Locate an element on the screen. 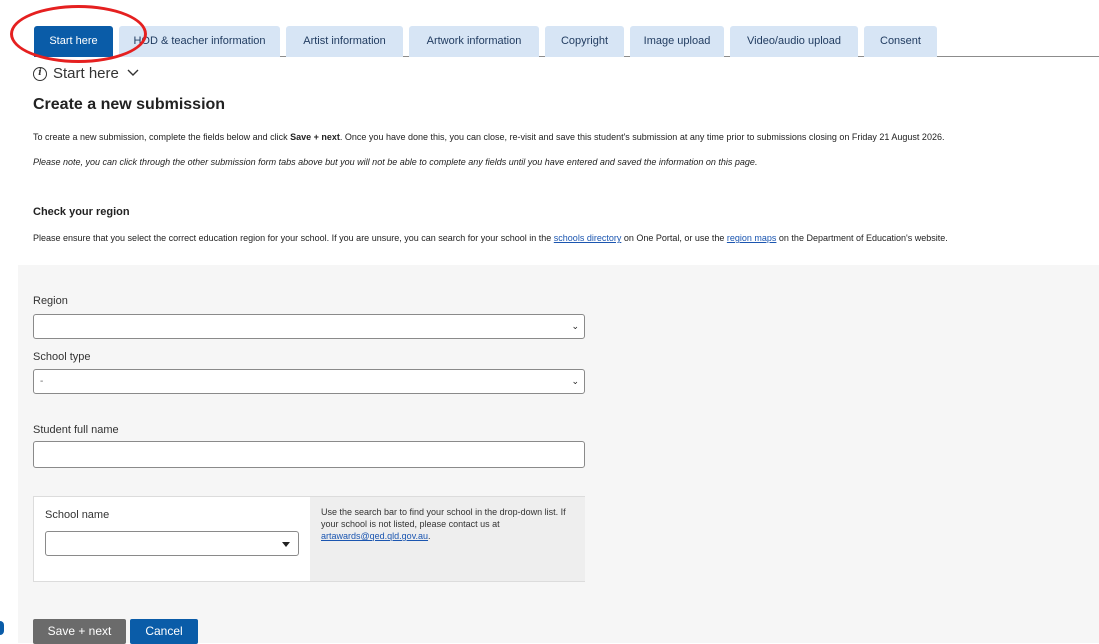 The width and height of the screenshot is (1099, 644). chevron-down-icon is located at coordinates (133, 74).